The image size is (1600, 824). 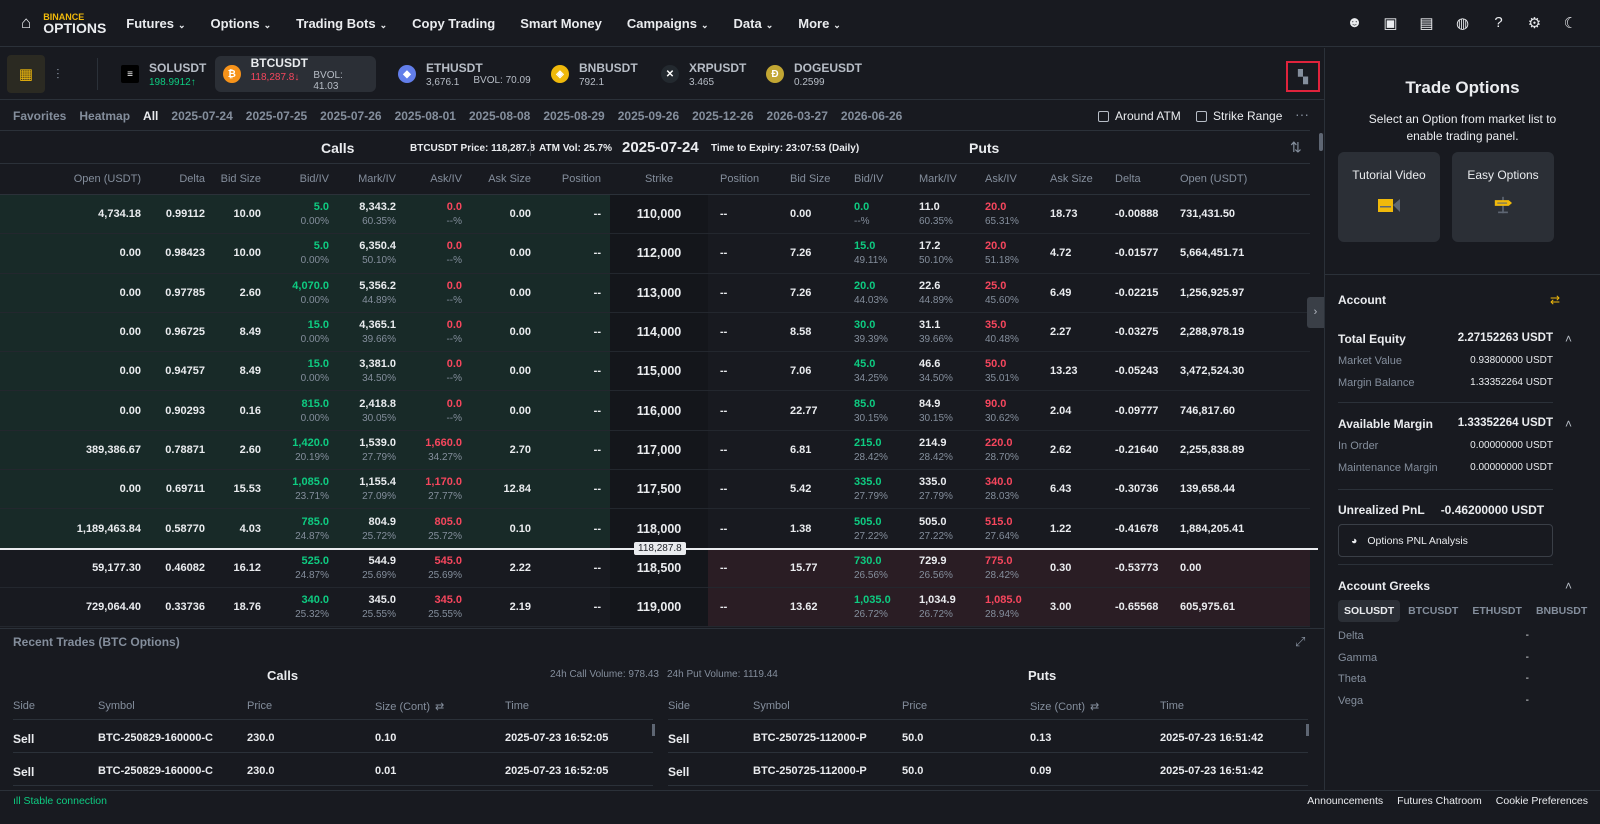 What do you see at coordinates (371, 292) in the screenshot?
I see `call-mark-cell: 5,356.2 44.89%` at bounding box center [371, 292].